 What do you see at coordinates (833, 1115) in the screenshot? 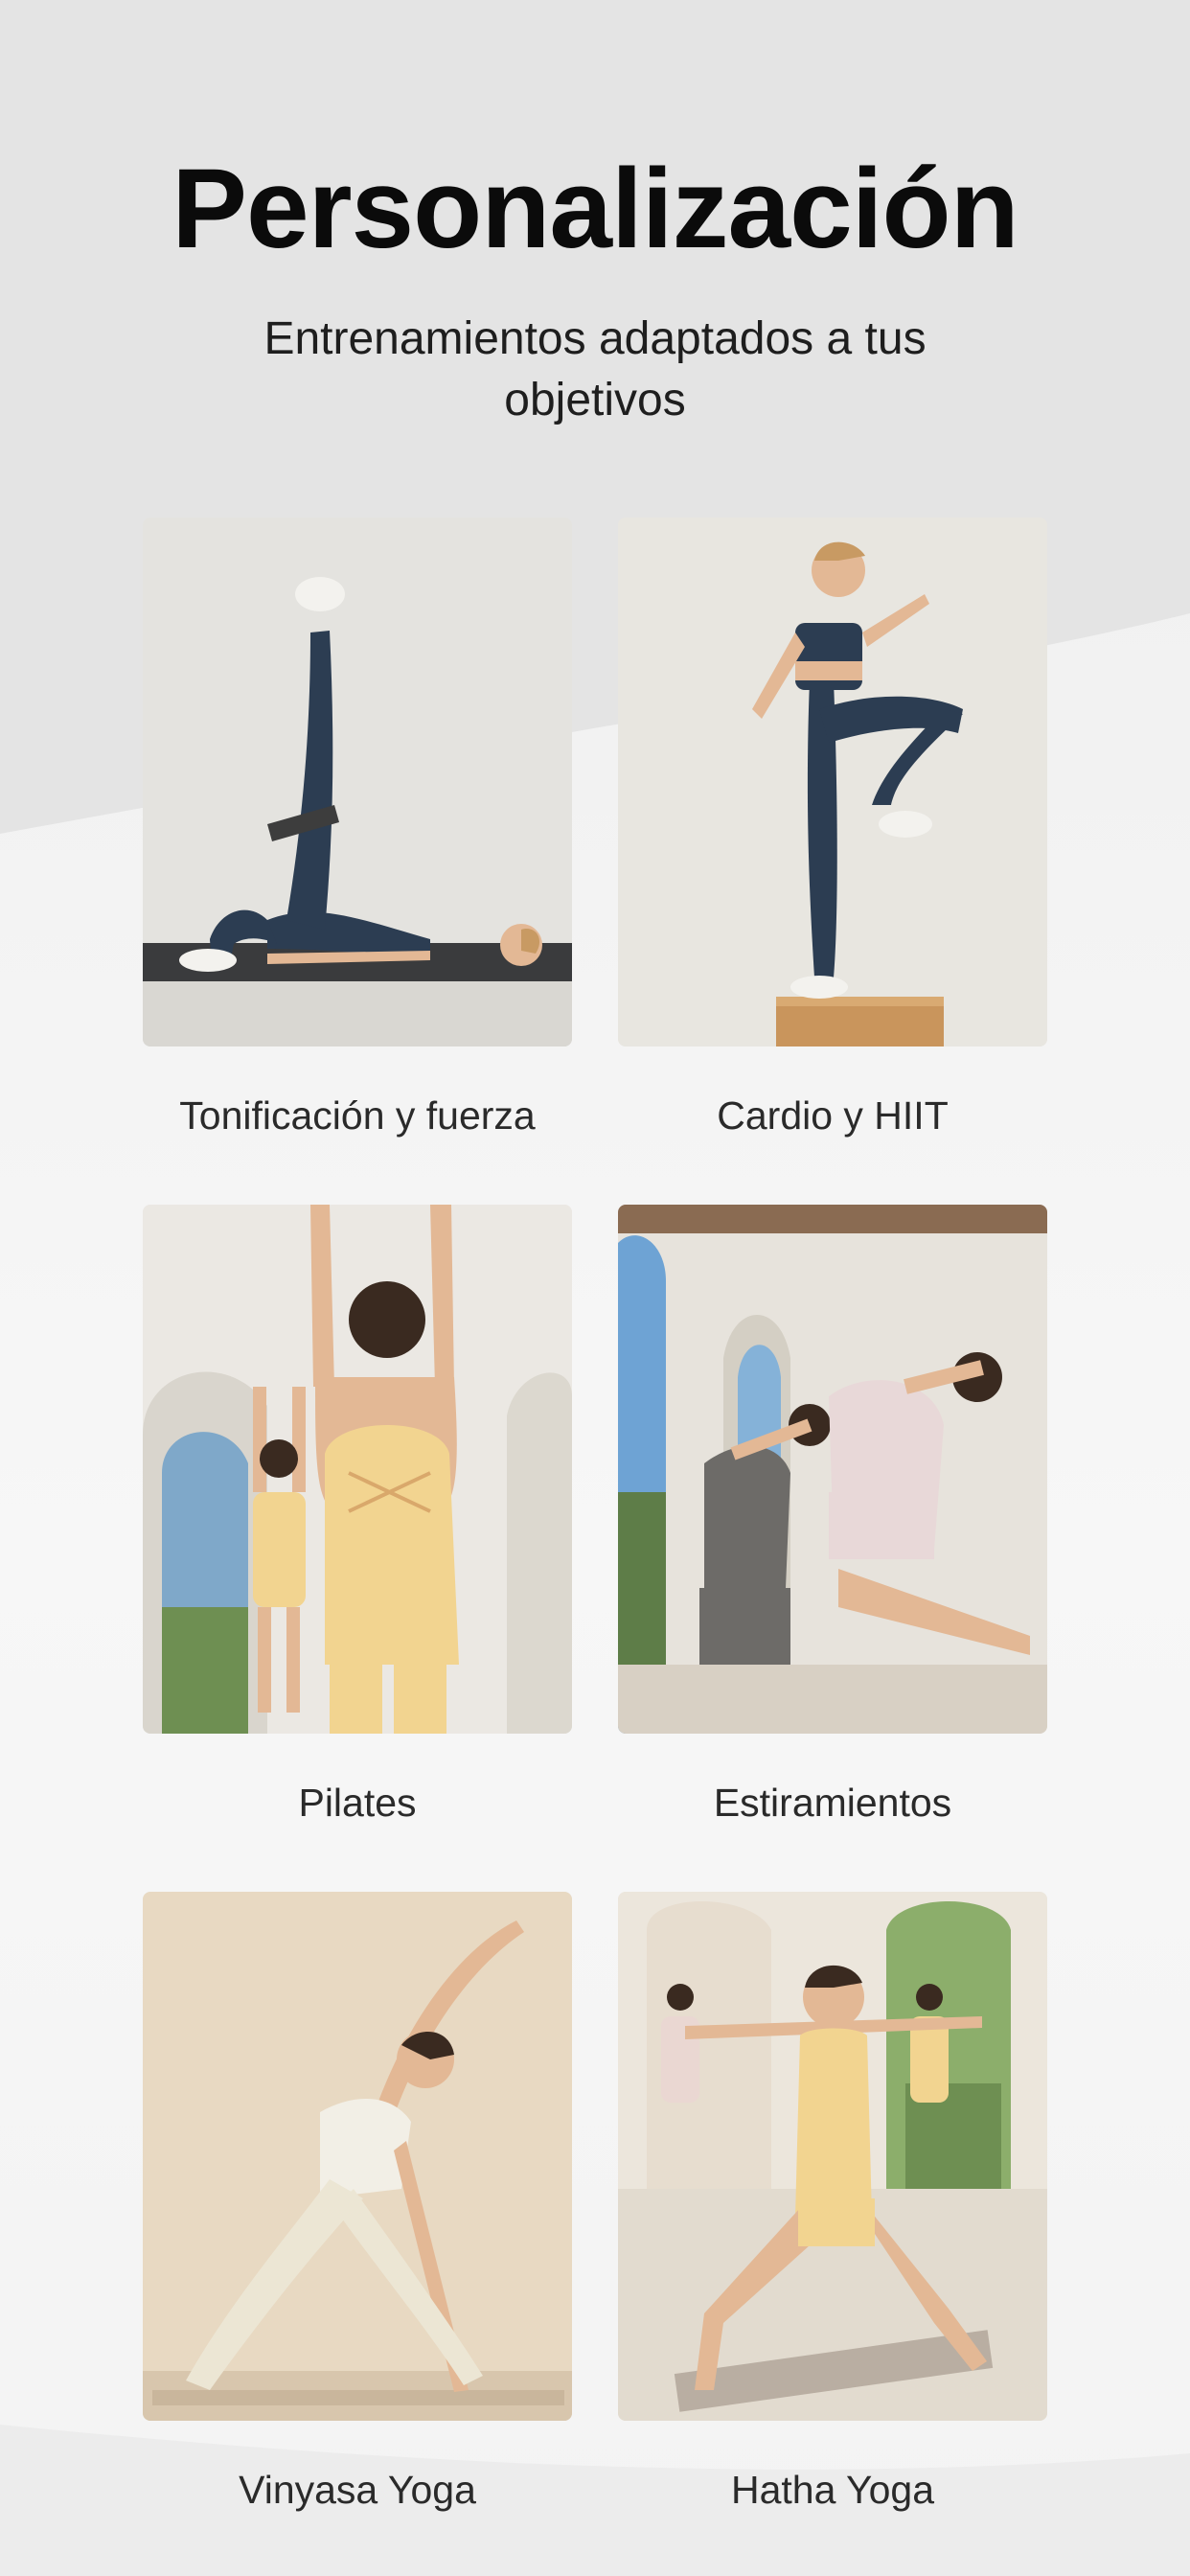
I see `workout-label: Cardio y HIIT` at bounding box center [833, 1115].